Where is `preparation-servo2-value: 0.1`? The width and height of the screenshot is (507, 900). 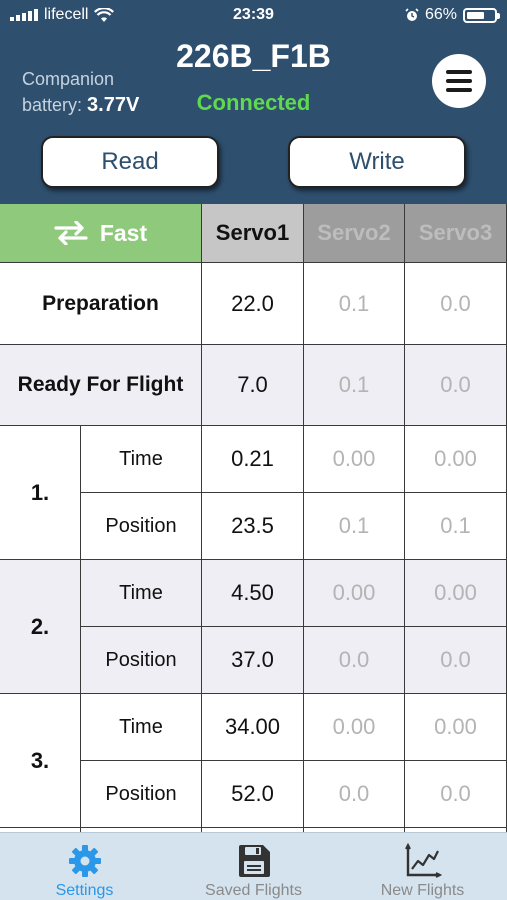
preparation-servo2-value: 0.1 is located at coordinates (354, 304).